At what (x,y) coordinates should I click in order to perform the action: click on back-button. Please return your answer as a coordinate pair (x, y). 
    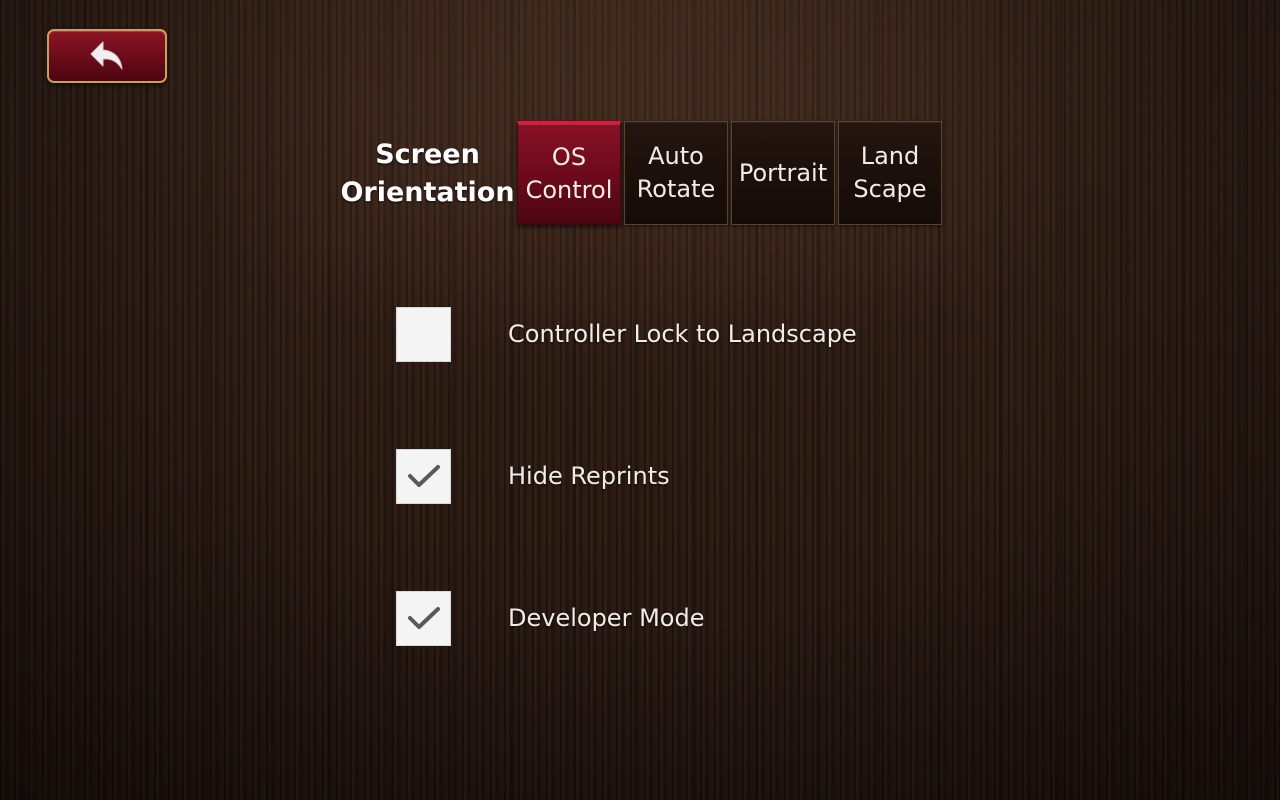
    Looking at the image, I should click on (107, 56).